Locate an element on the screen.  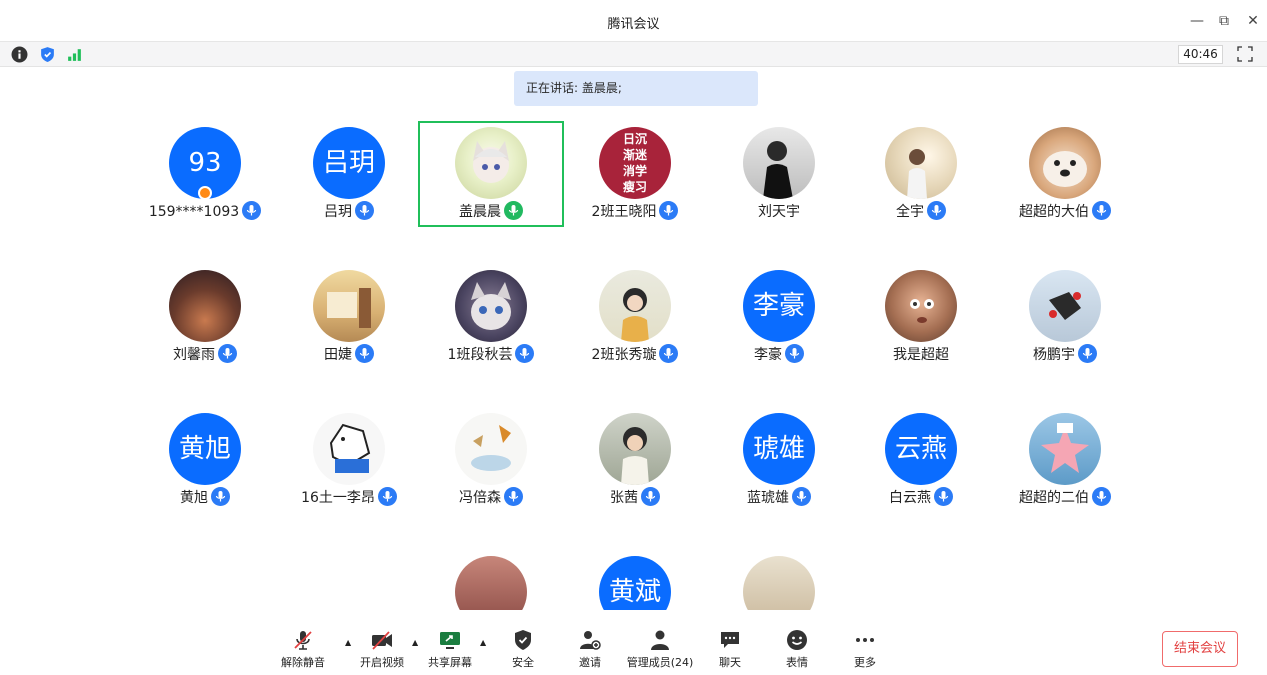
participant-name: 2班王晓阳 is located at coordinates (624, 212).